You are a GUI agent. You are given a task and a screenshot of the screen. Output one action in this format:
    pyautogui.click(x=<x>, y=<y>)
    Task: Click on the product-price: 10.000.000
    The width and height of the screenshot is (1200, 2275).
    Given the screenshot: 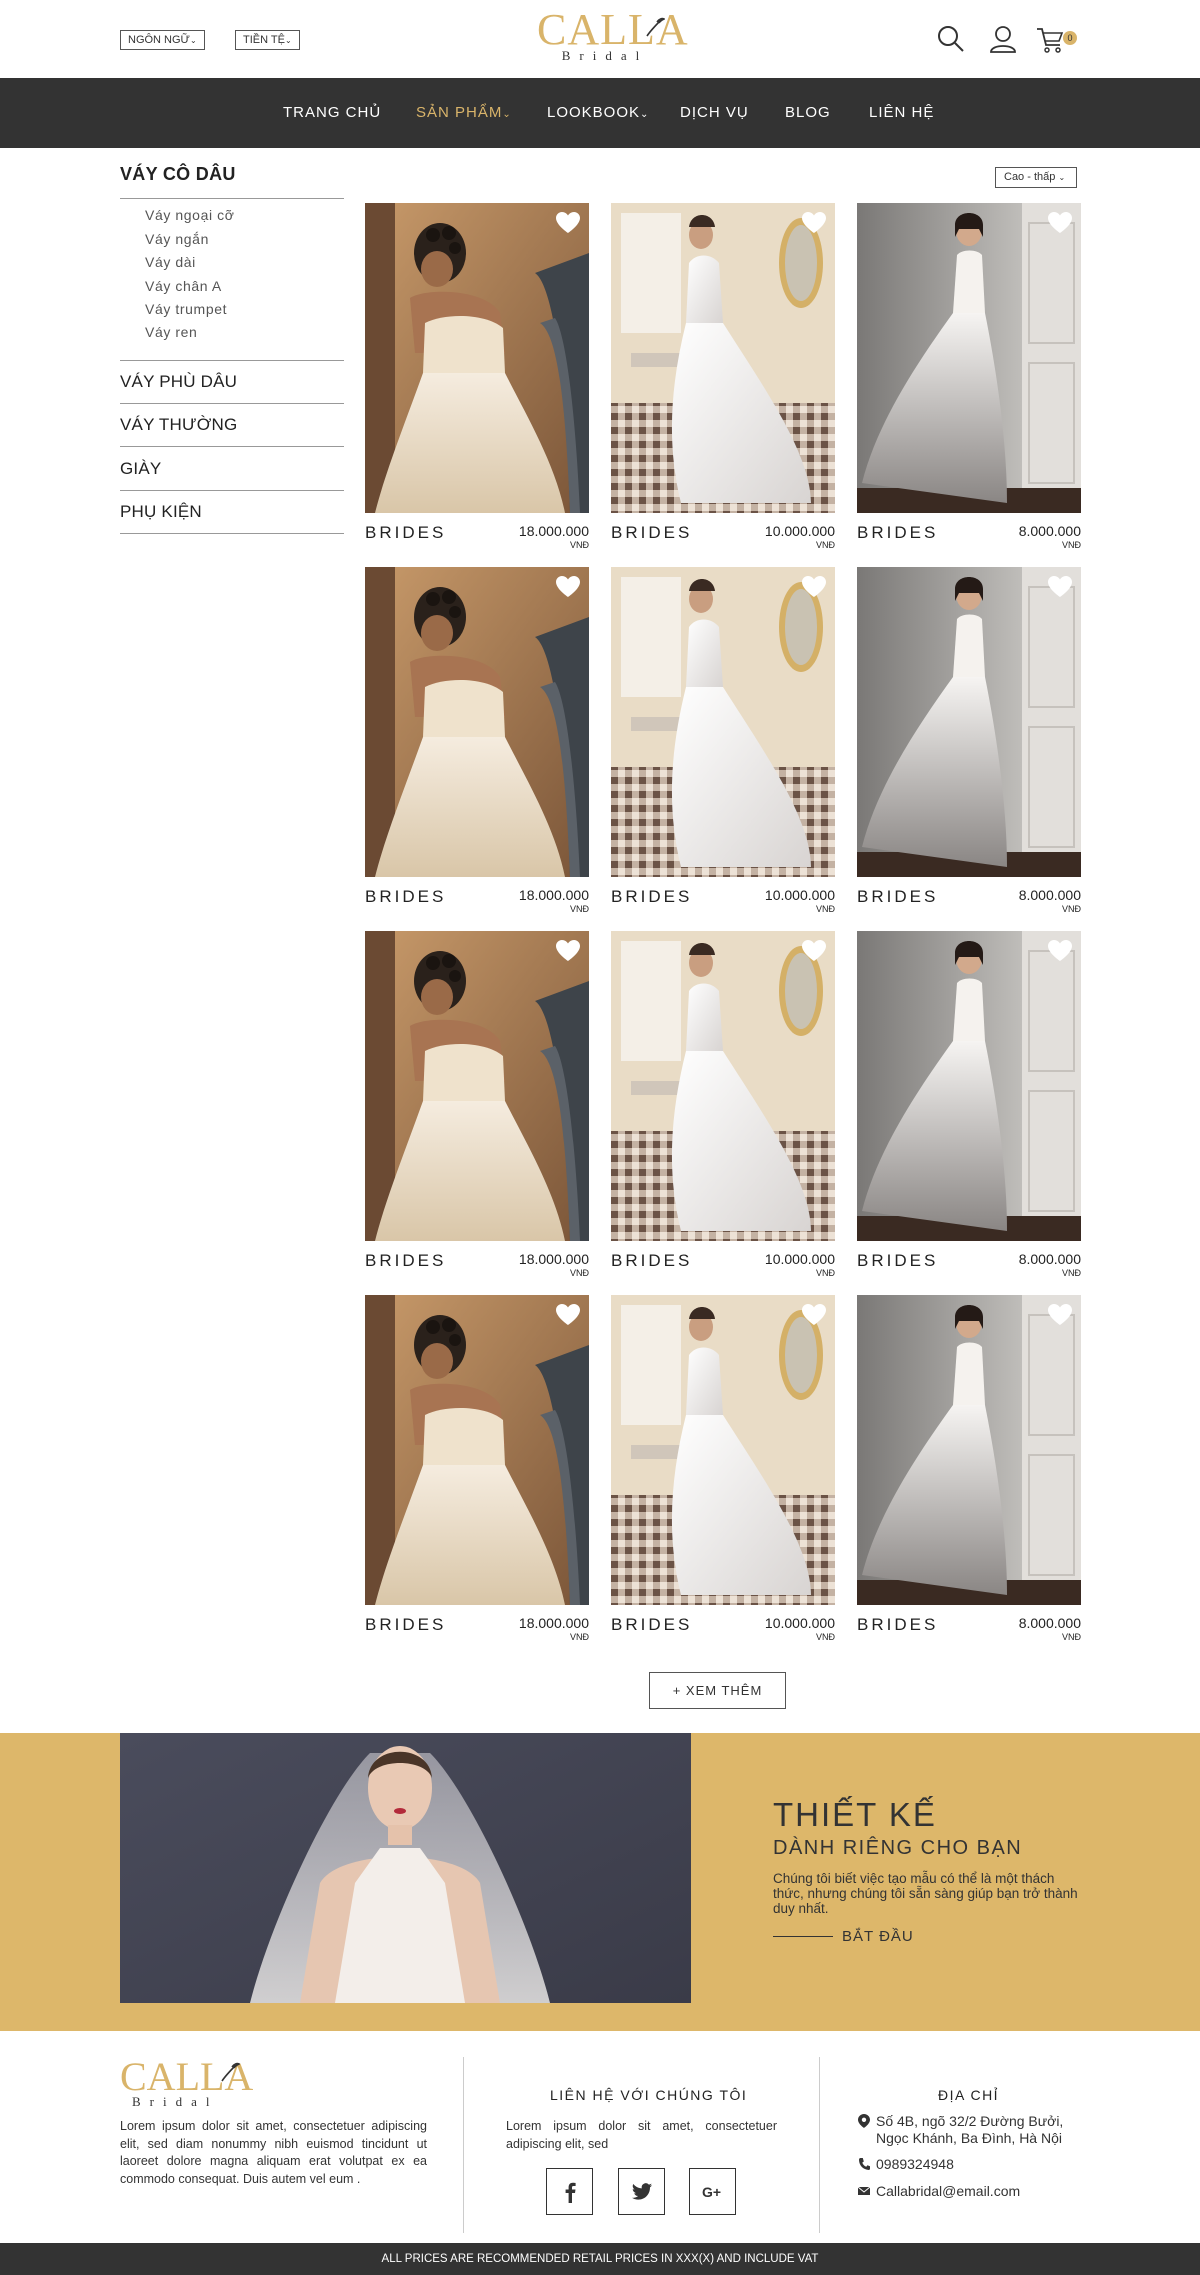 What is the action you would take?
    pyautogui.click(x=799, y=531)
    